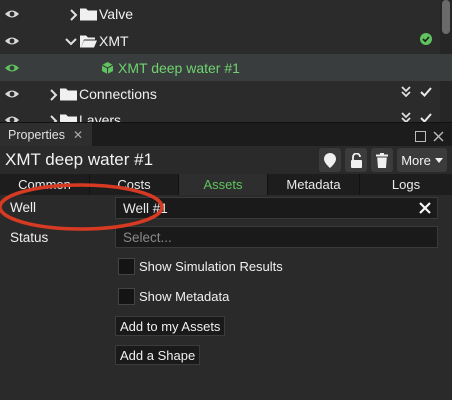  I want to click on unlock-icon, so click(356, 160).